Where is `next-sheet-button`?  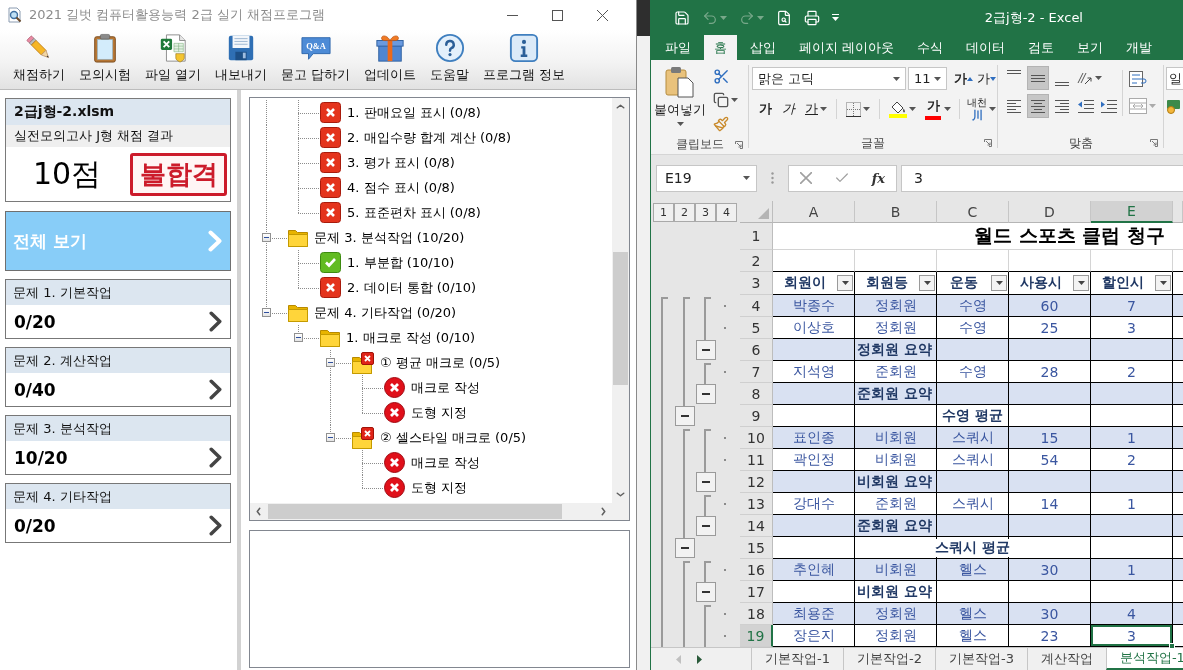
next-sheet-button is located at coordinates (699, 659).